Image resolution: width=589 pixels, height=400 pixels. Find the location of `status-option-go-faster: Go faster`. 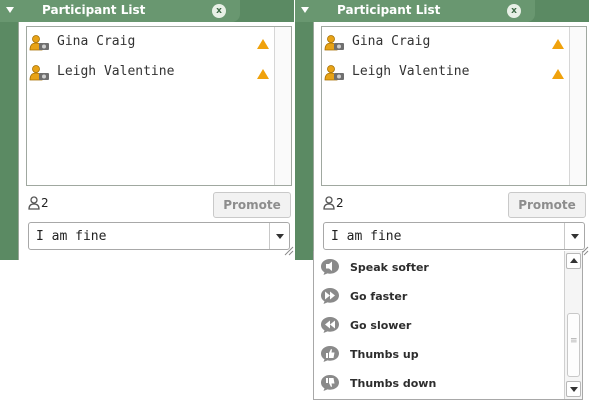

status-option-go-faster: Go faster is located at coordinates (438, 296).